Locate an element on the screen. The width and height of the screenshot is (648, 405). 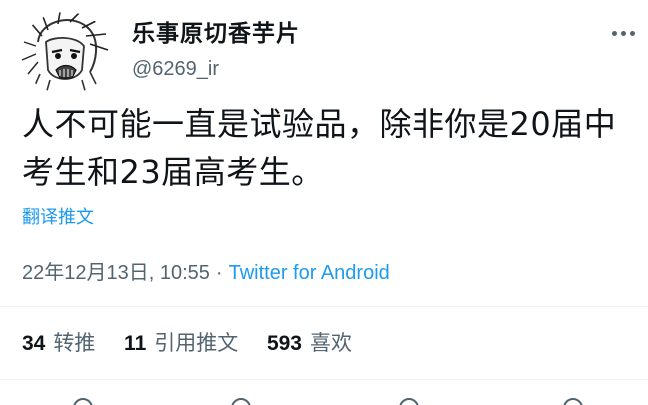
share-icon is located at coordinates (573, 399).